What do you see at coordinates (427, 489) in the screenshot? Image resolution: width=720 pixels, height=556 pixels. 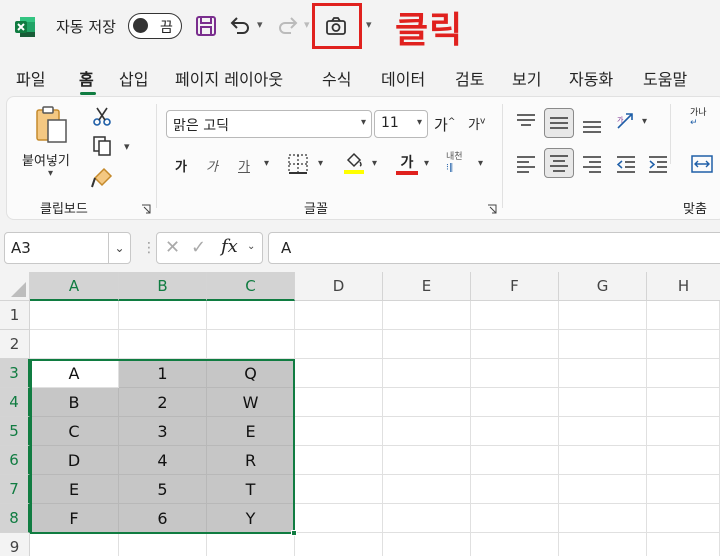 I see `cell-e7` at bounding box center [427, 489].